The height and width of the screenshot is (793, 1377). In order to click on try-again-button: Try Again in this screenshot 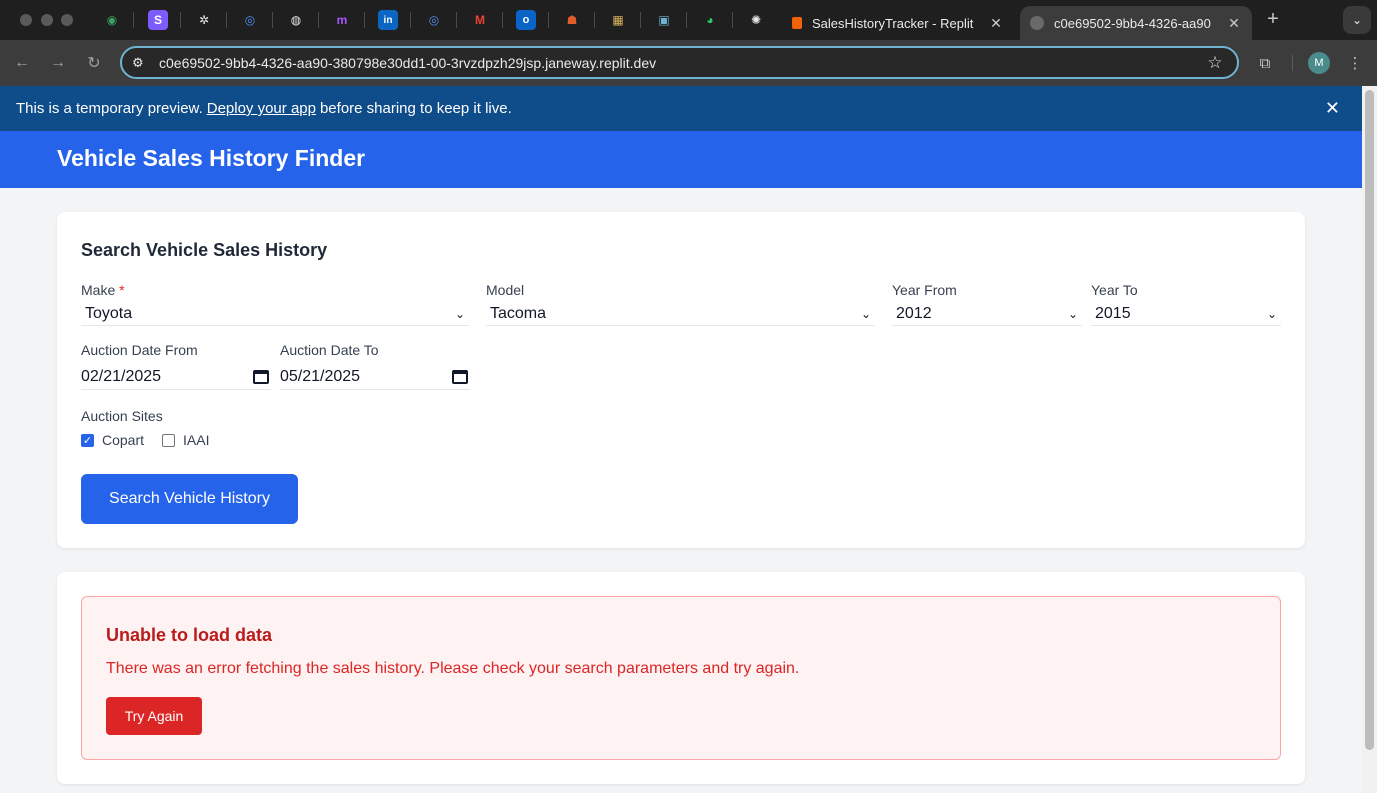, I will do `click(154, 716)`.